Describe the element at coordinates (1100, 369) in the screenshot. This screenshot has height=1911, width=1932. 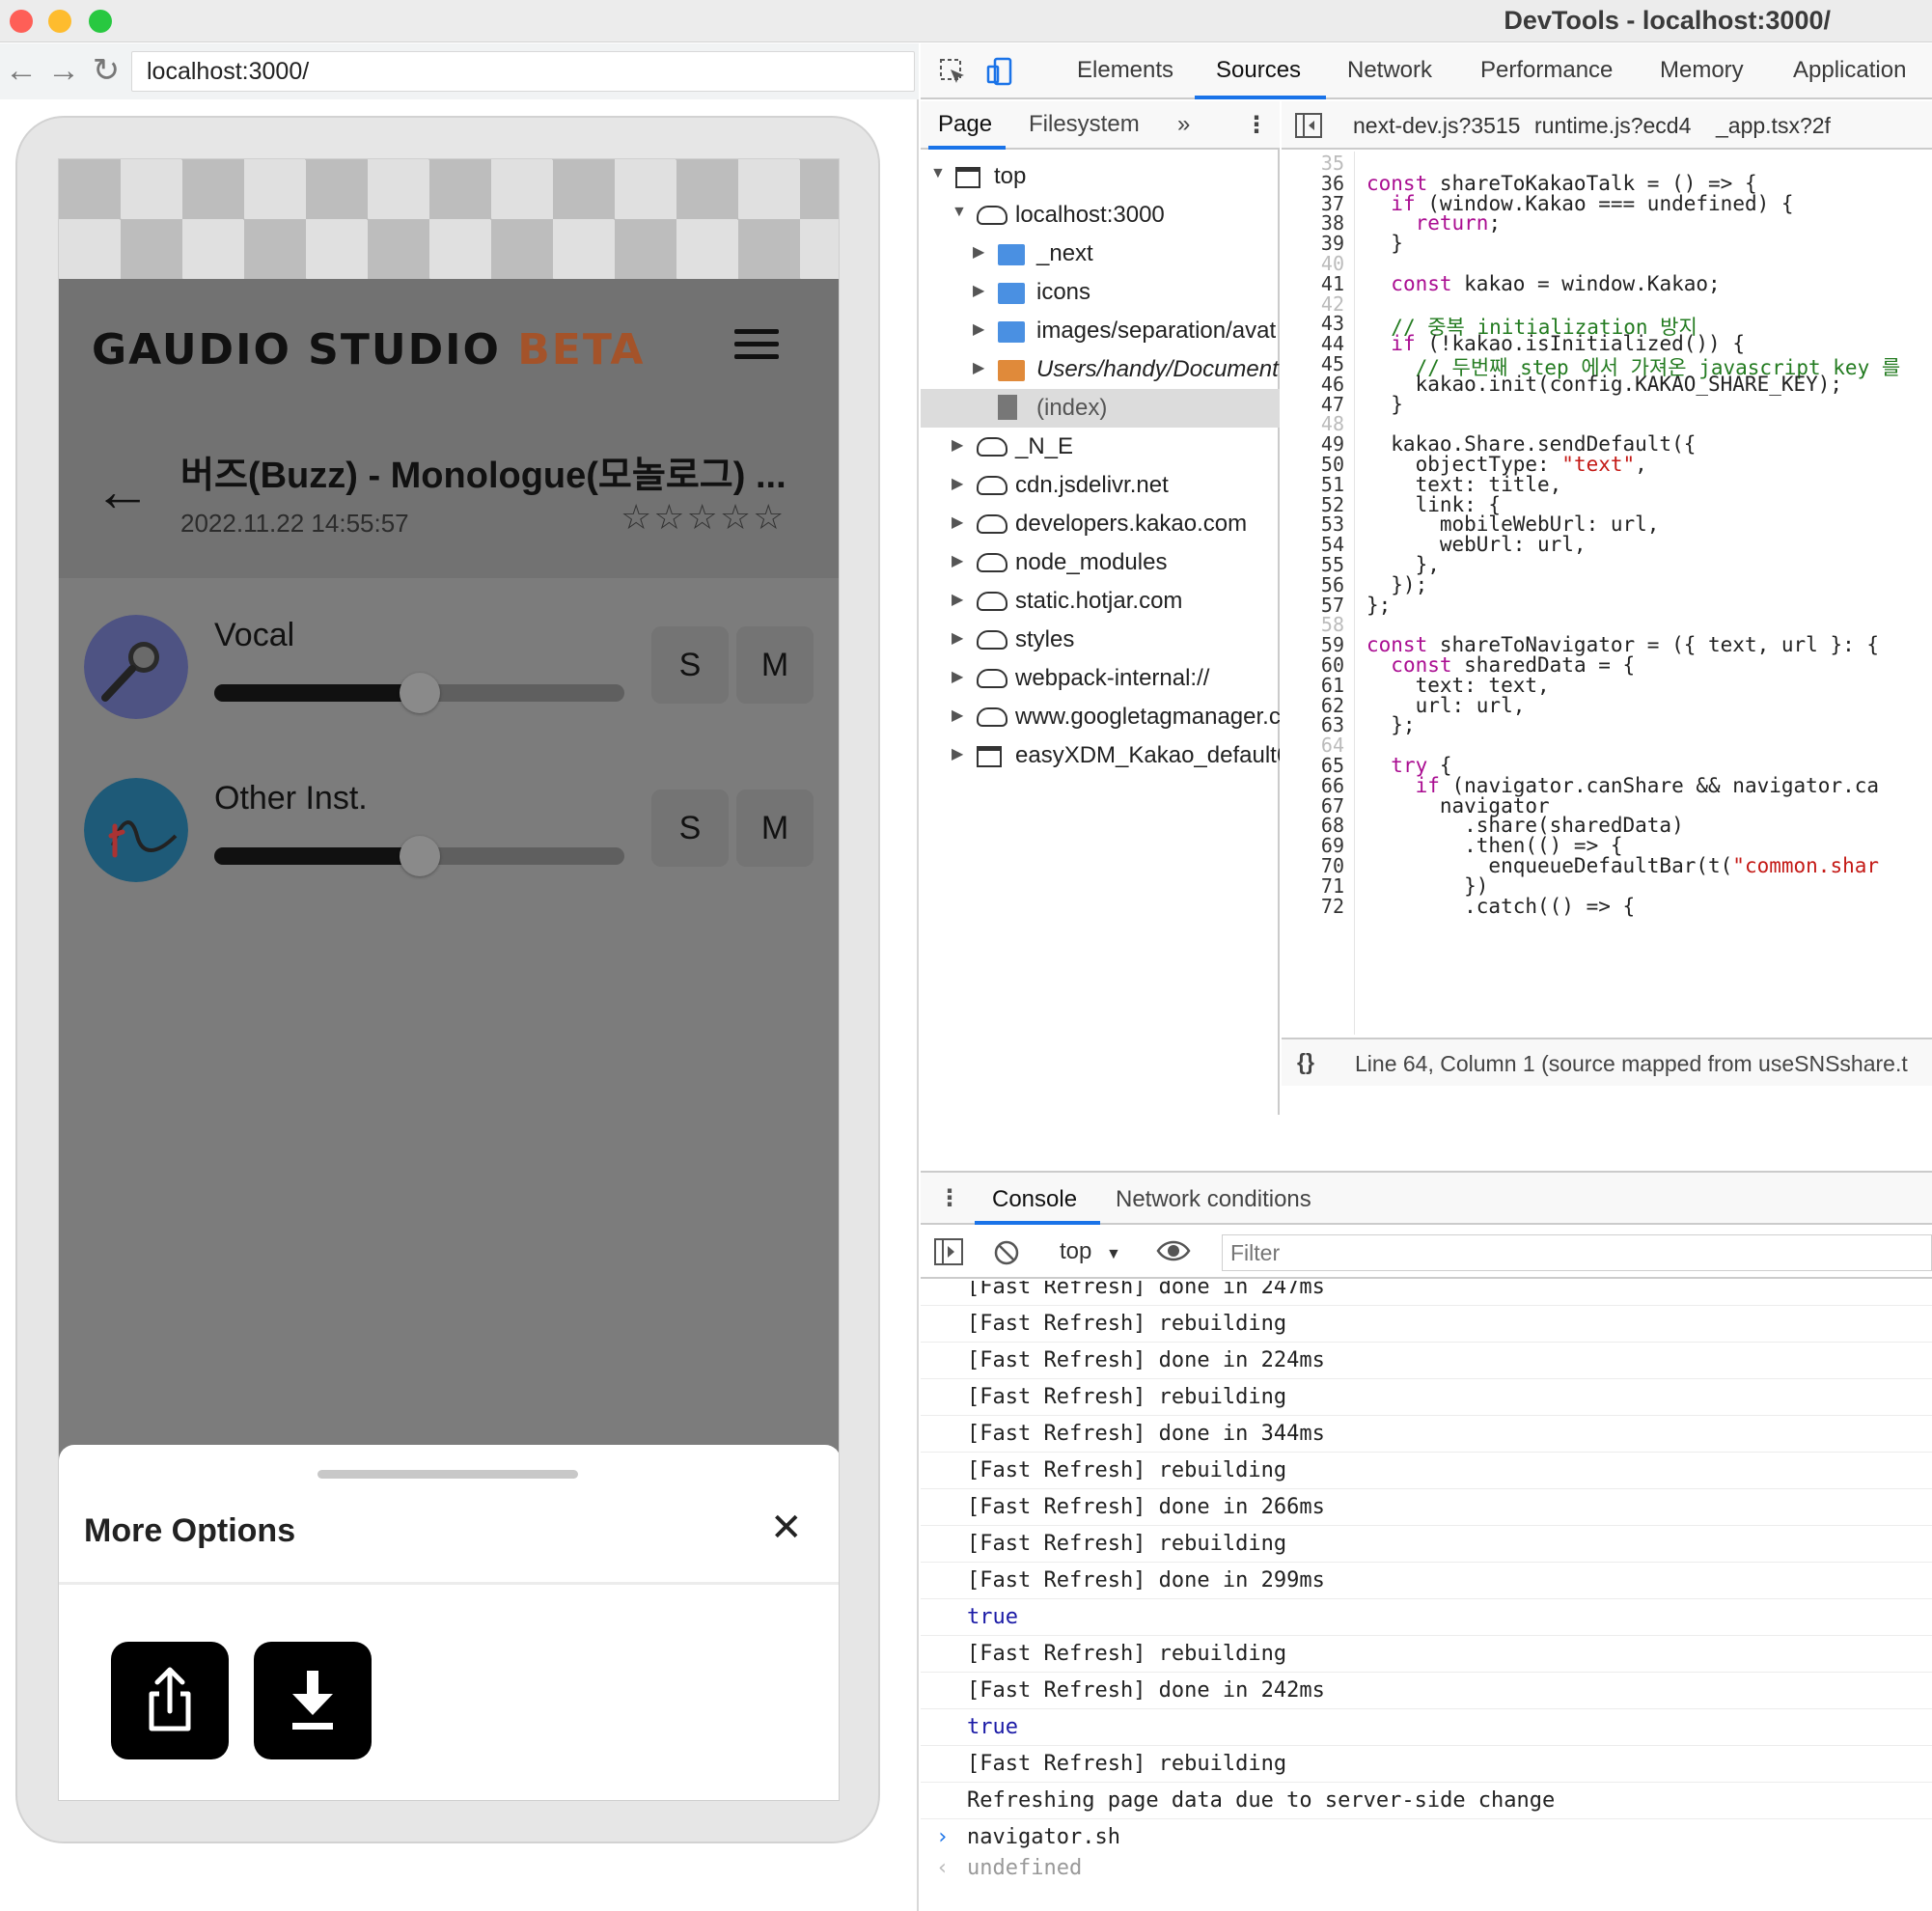
I see `tree-item: ▶ Users/handy/Document` at that location.